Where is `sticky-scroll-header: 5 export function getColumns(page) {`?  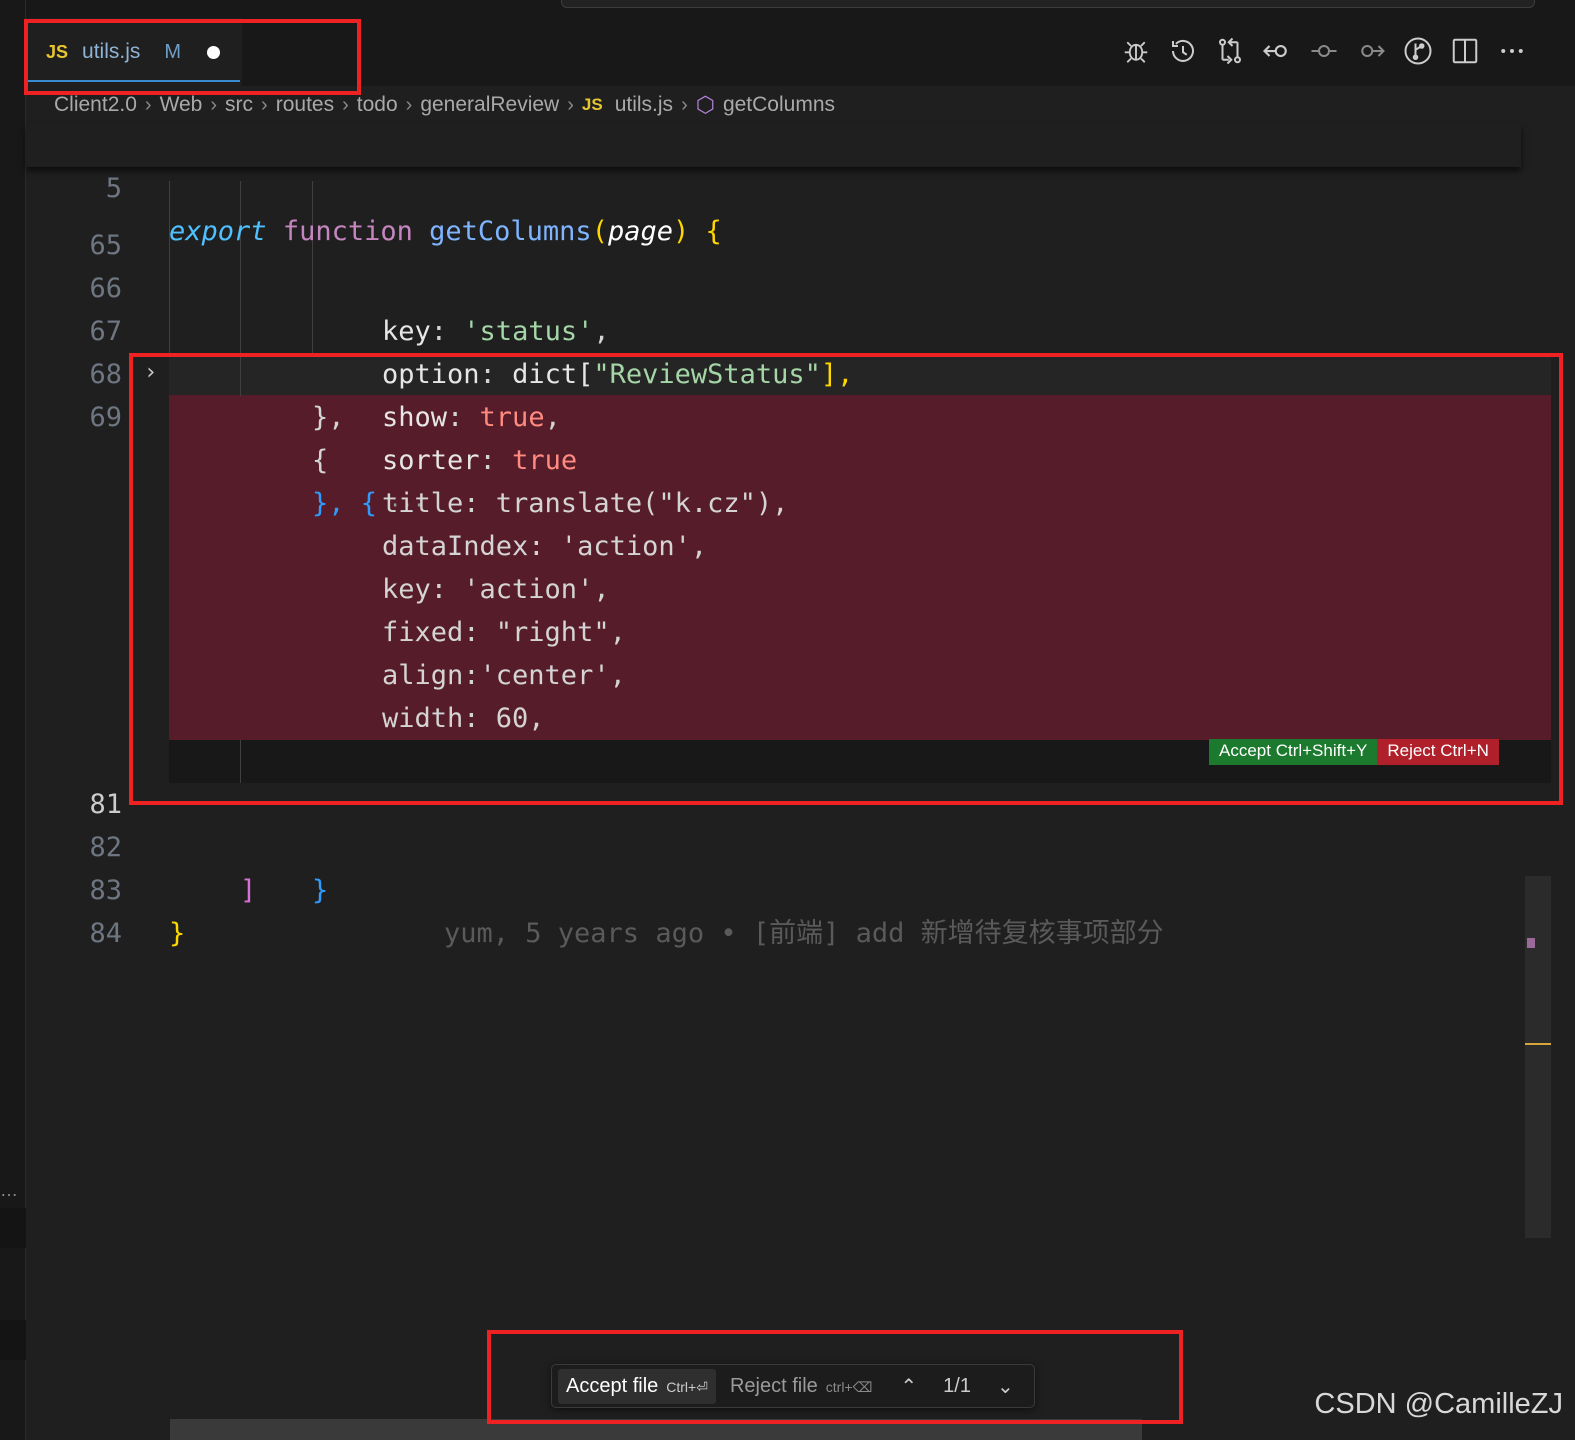
sticky-scroll-header: 5 export function getColumns(page) { is located at coordinates (773, 185).